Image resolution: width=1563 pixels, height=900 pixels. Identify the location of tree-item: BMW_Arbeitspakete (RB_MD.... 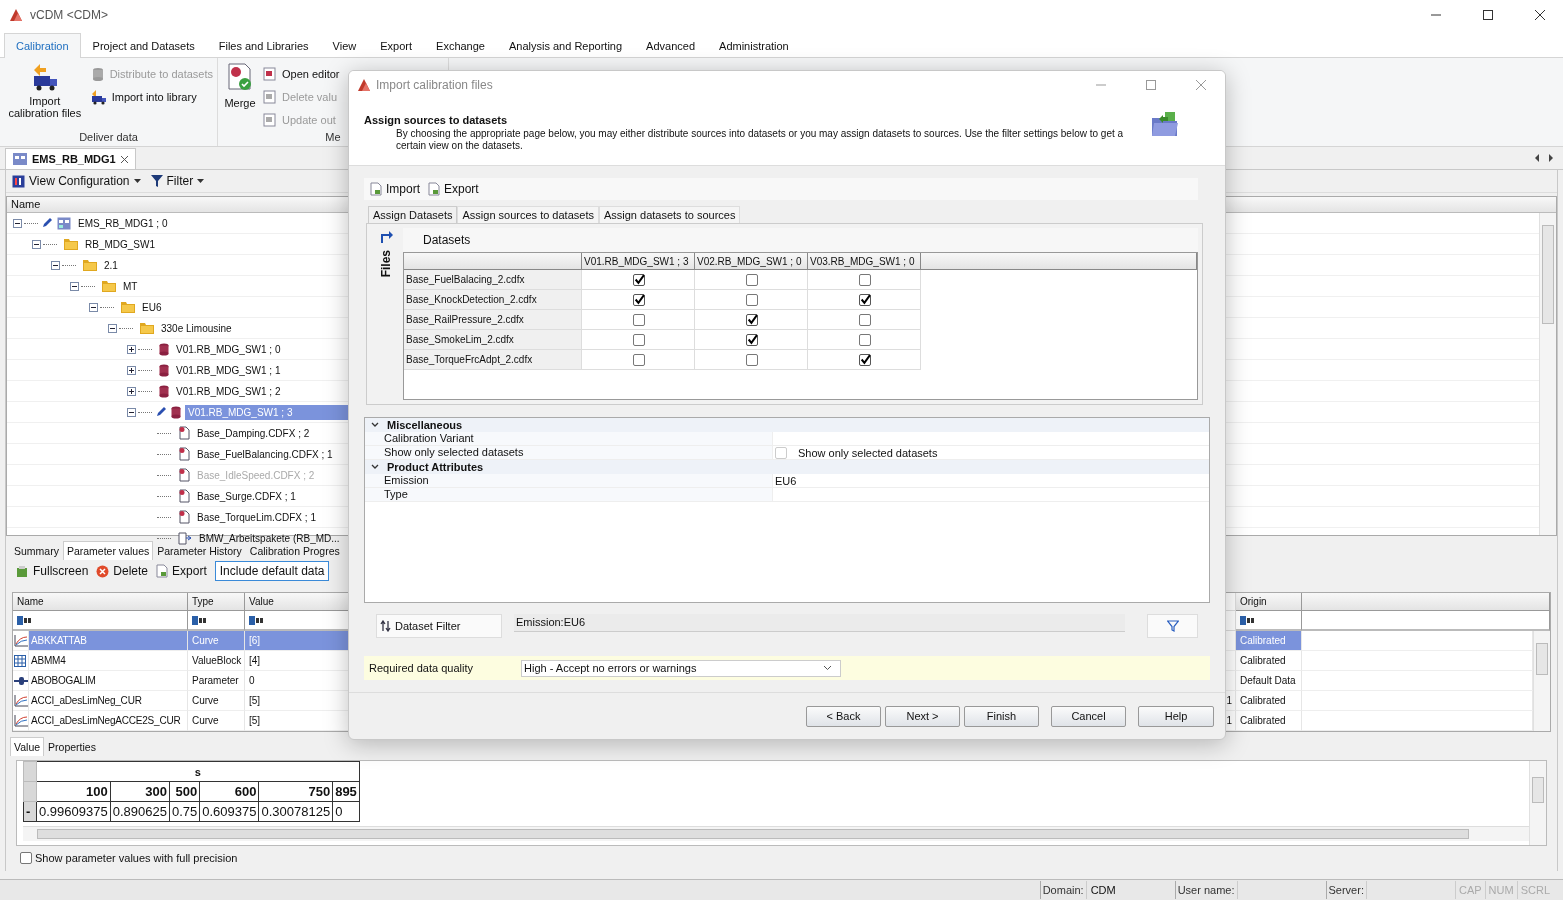
(269, 538).